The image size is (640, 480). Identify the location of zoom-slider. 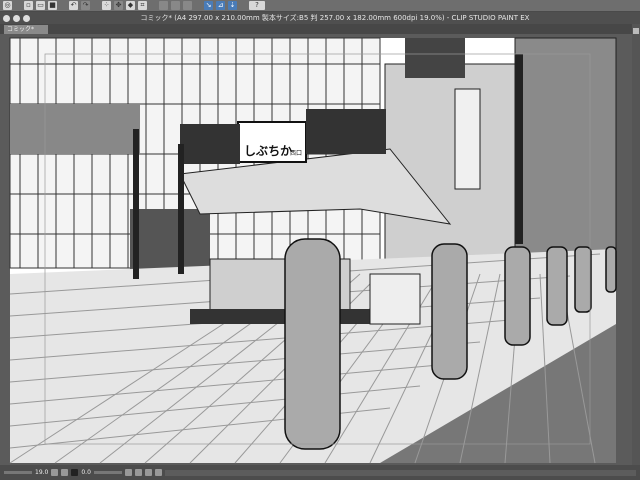
(18, 472).